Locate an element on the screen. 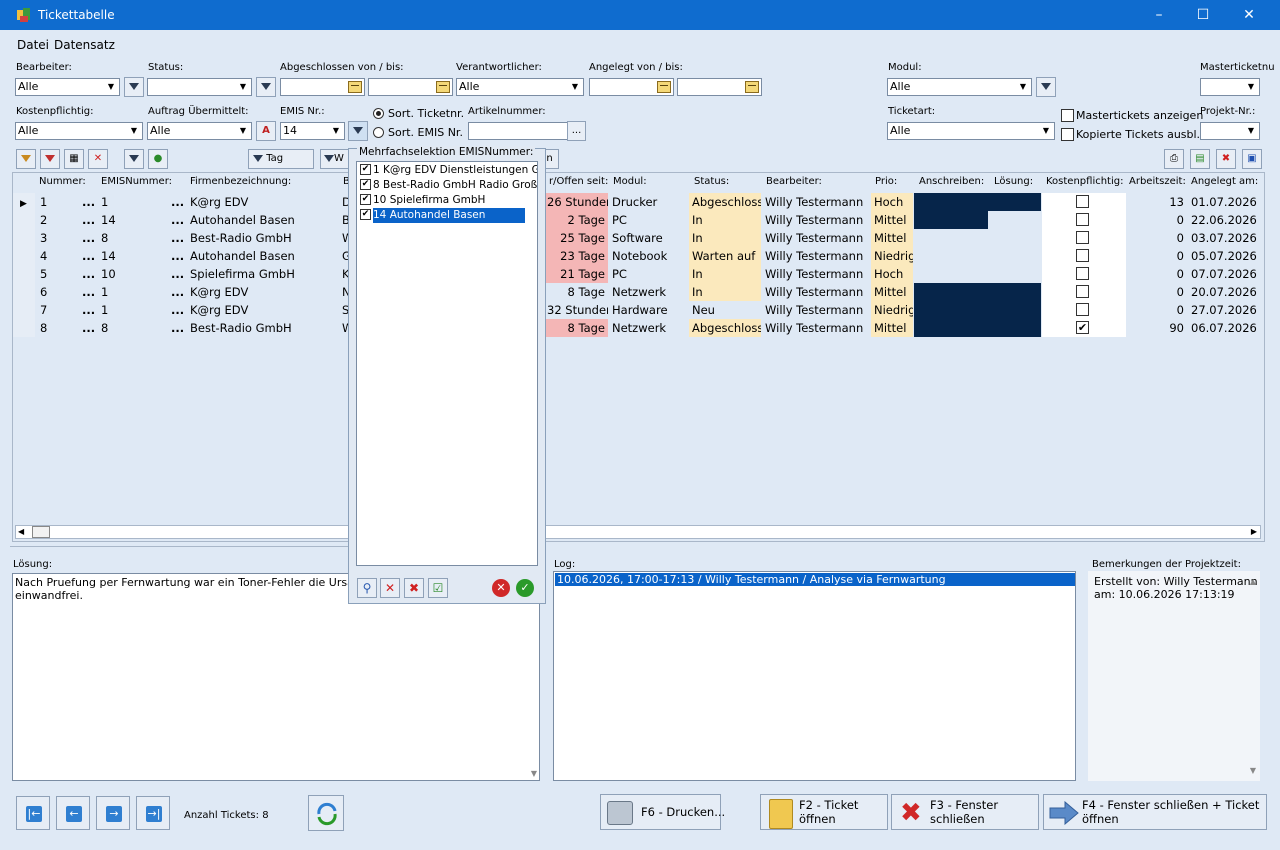 The image size is (1280, 850). mastertickets-checkbox is located at coordinates (1067, 115).